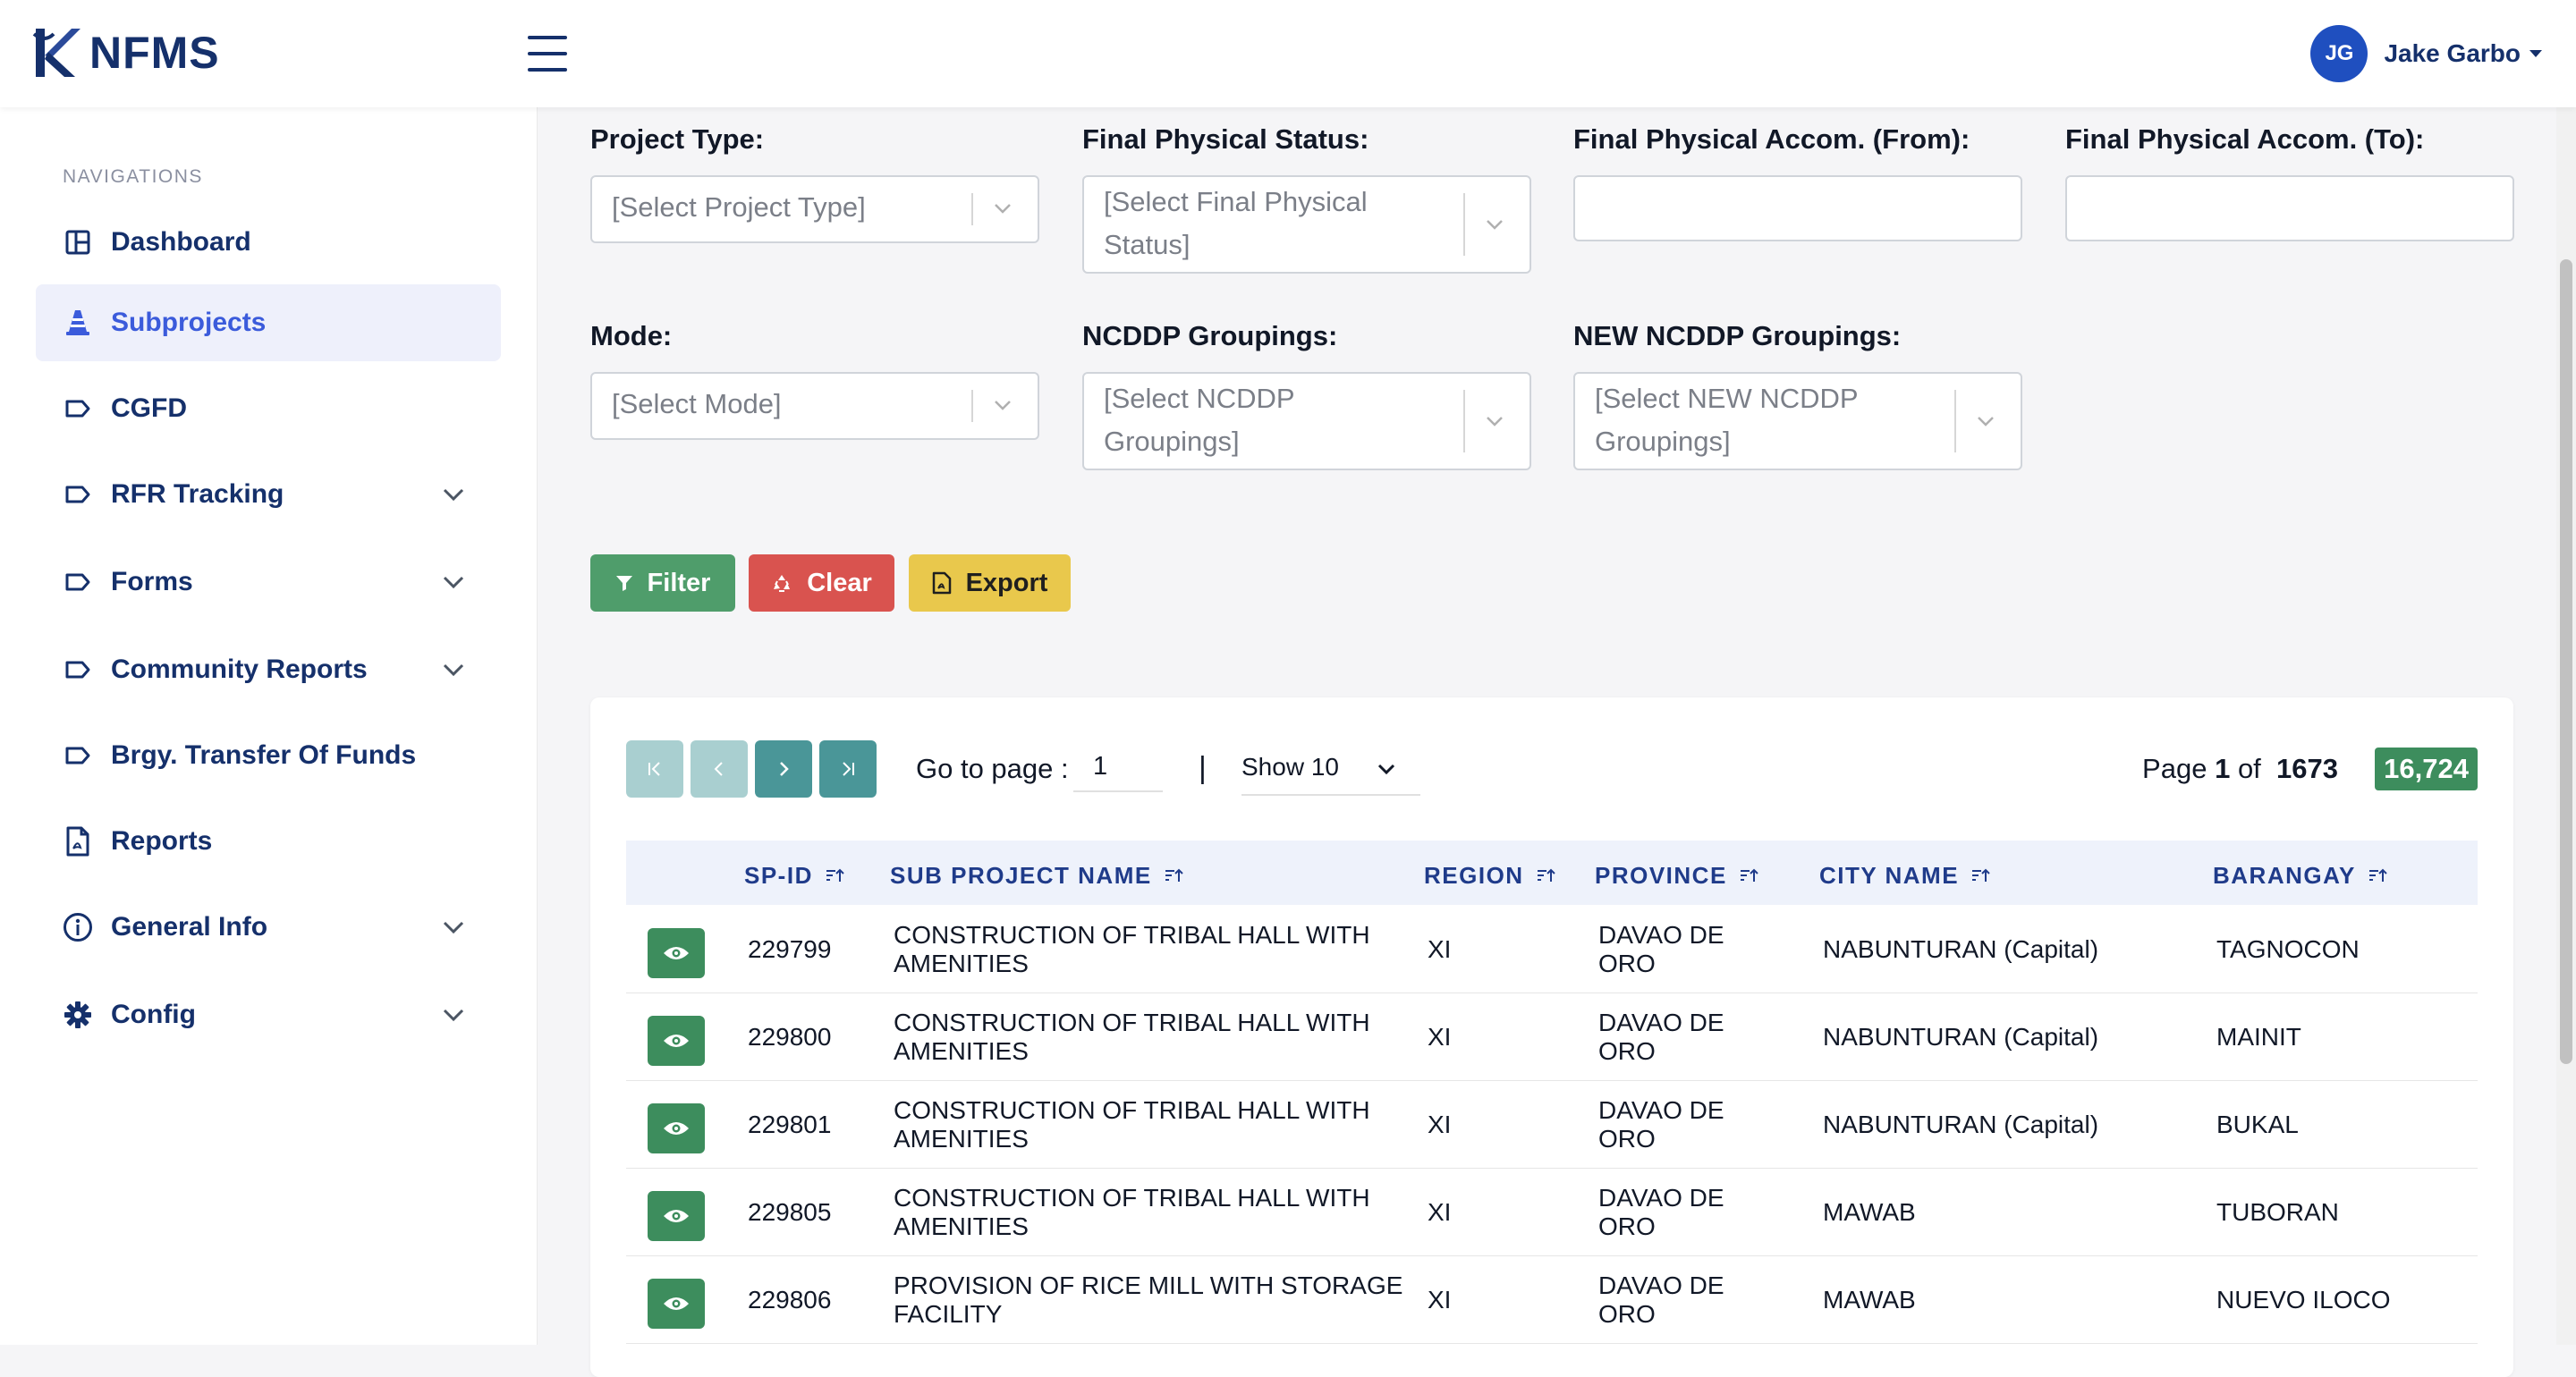 The height and width of the screenshot is (1377, 2576). Describe the element at coordinates (2289, 208) in the screenshot. I see `accom-to-input` at that location.